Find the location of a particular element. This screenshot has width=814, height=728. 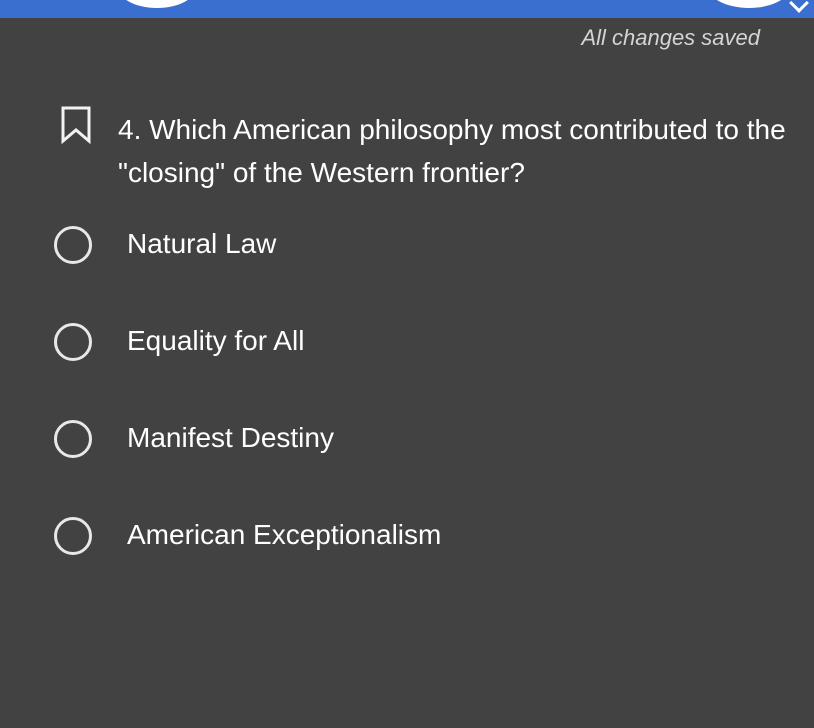

answer-option: Natural Law is located at coordinates (414, 270).